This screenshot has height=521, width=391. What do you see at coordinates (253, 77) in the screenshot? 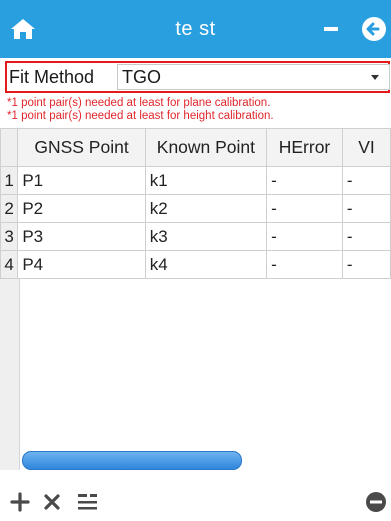
I see `fit-method-select: TGO` at bounding box center [253, 77].